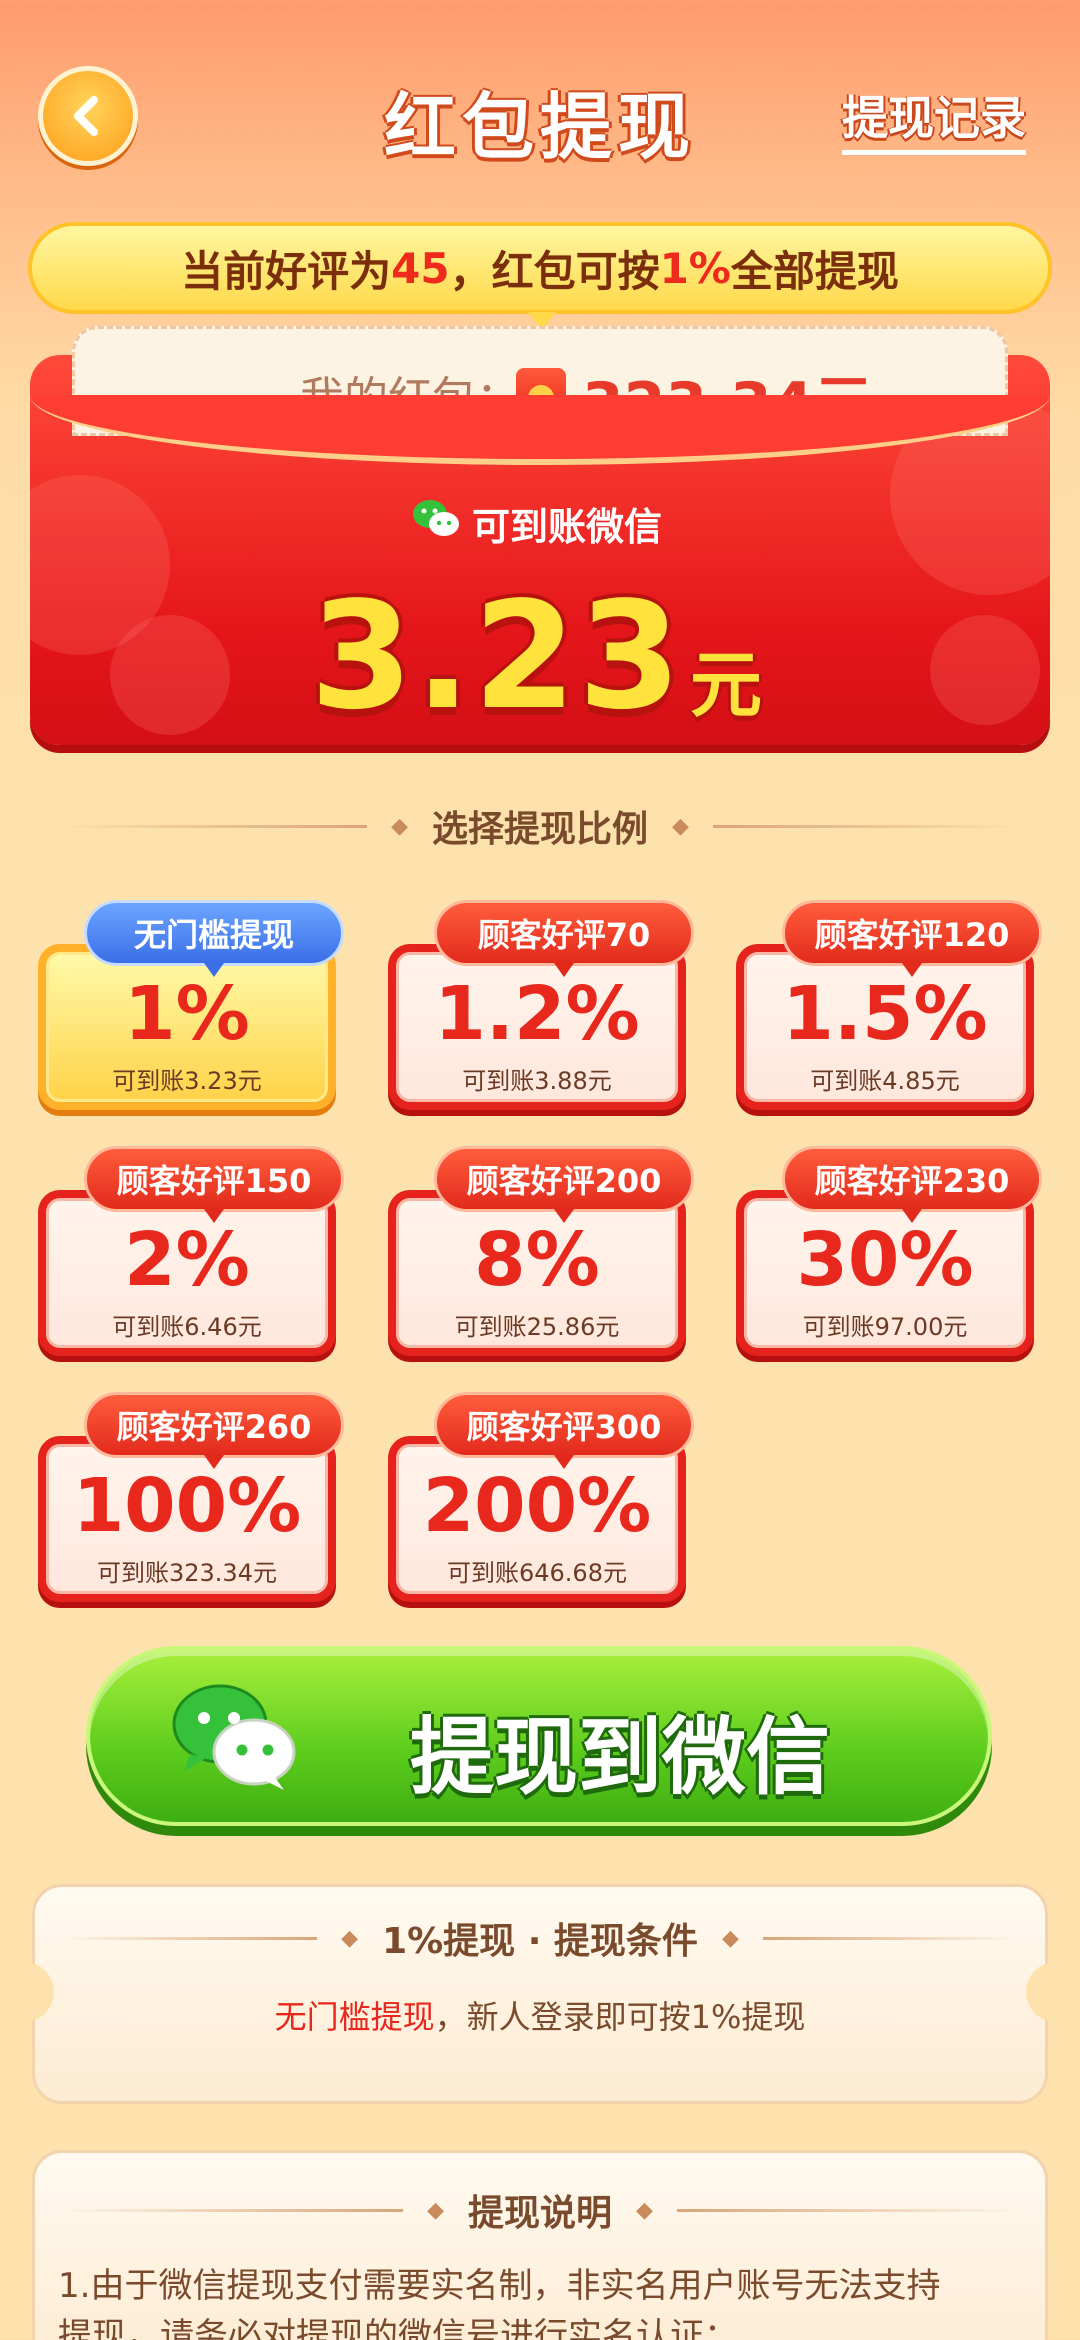  I want to click on explanation-heading: ◆ 提现说明 ◆, so click(540, 2210).